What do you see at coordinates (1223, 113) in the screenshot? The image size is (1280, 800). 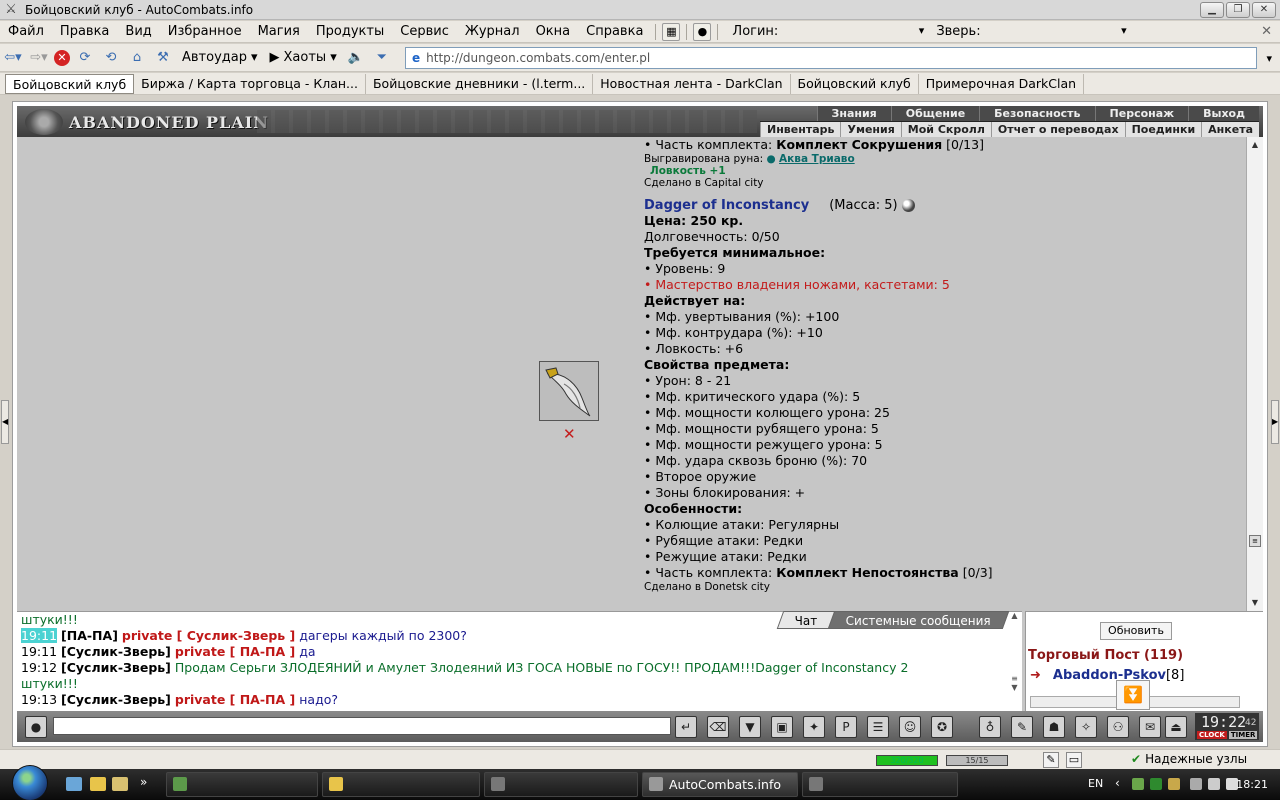 I see `nav-exit: Выход` at bounding box center [1223, 113].